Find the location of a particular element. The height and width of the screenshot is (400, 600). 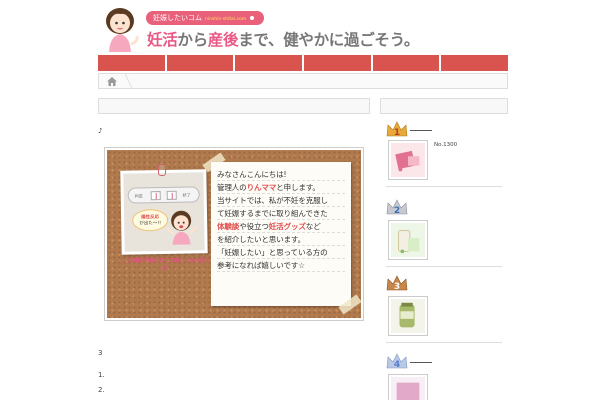

site-name-badge: 妊娠したいコム ninshin-shitai.com is located at coordinates (205, 18).